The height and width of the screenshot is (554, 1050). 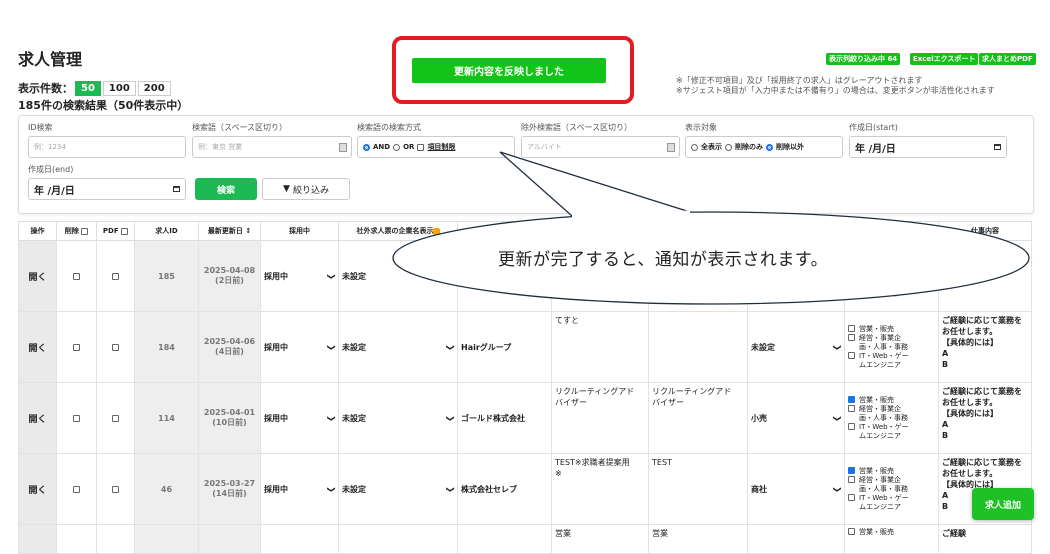 I want to click on created-end-input: 年 /月/日, so click(x=107, y=189).